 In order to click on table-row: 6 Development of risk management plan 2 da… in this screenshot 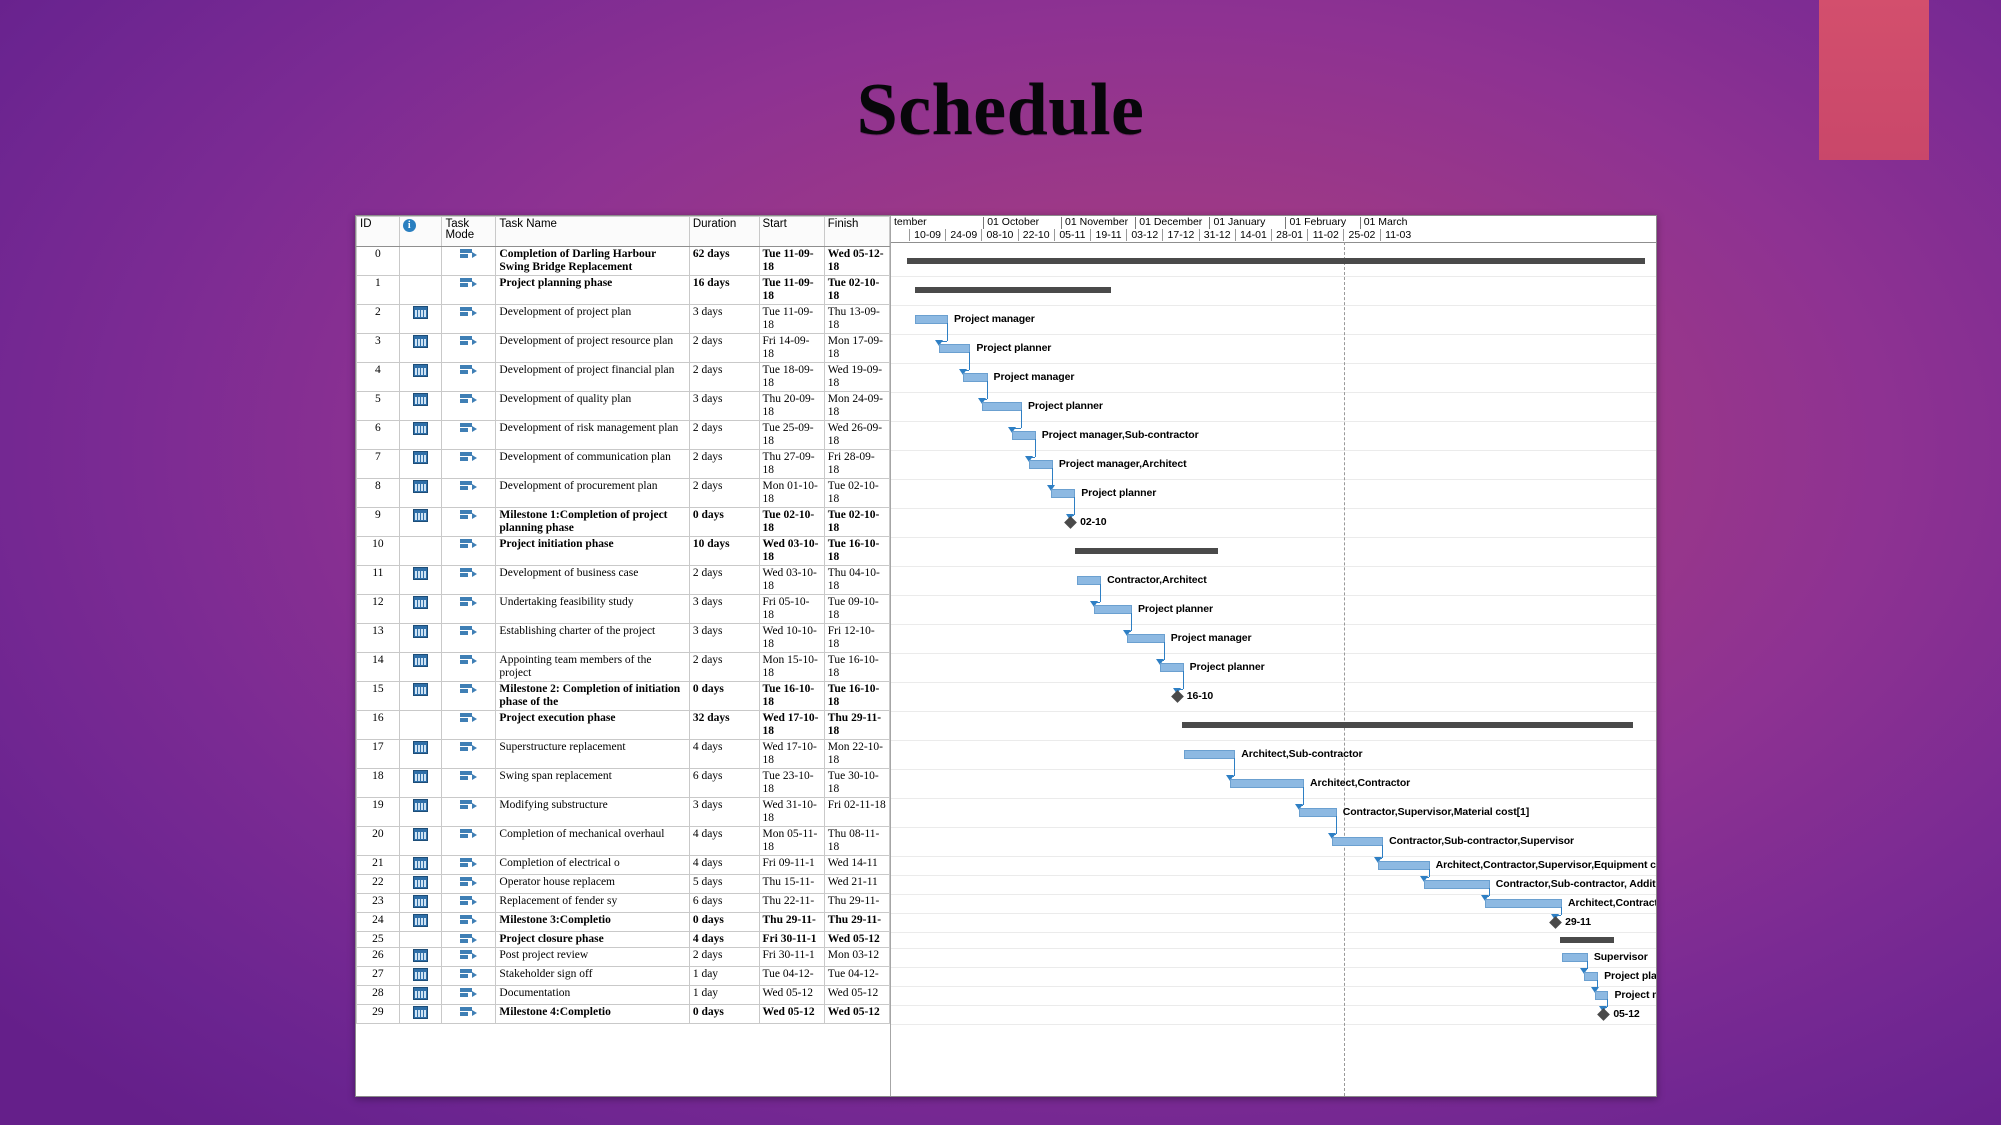, I will do `click(623, 435)`.